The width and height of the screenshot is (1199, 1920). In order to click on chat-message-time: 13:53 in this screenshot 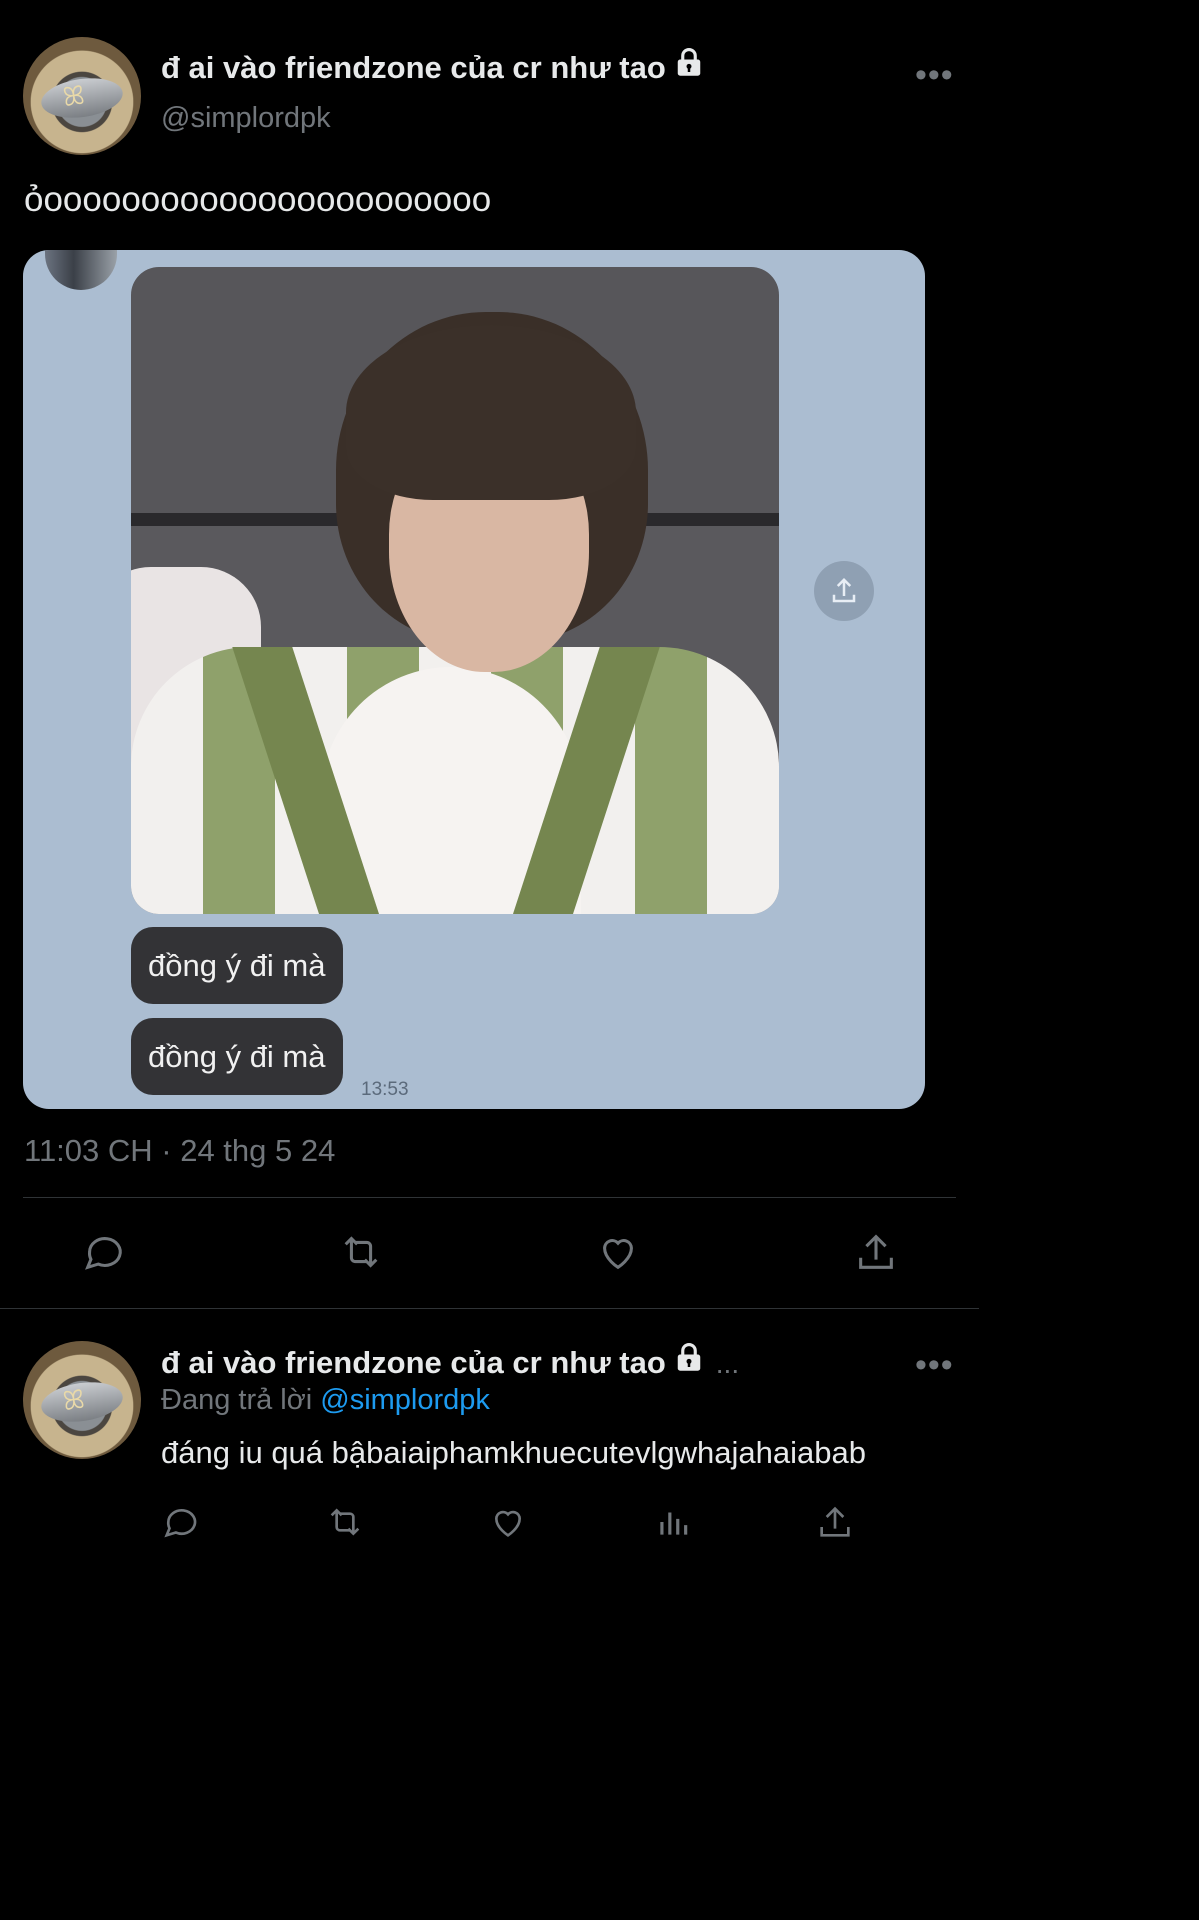, I will do `click(385, 1089)`.